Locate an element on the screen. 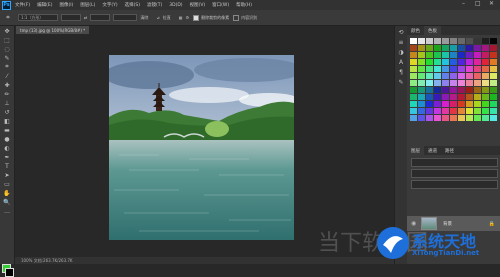 The height and width of the screenshot is (277, 500). brush-tool-icon: ✏ is located at coordinates (7, 94).